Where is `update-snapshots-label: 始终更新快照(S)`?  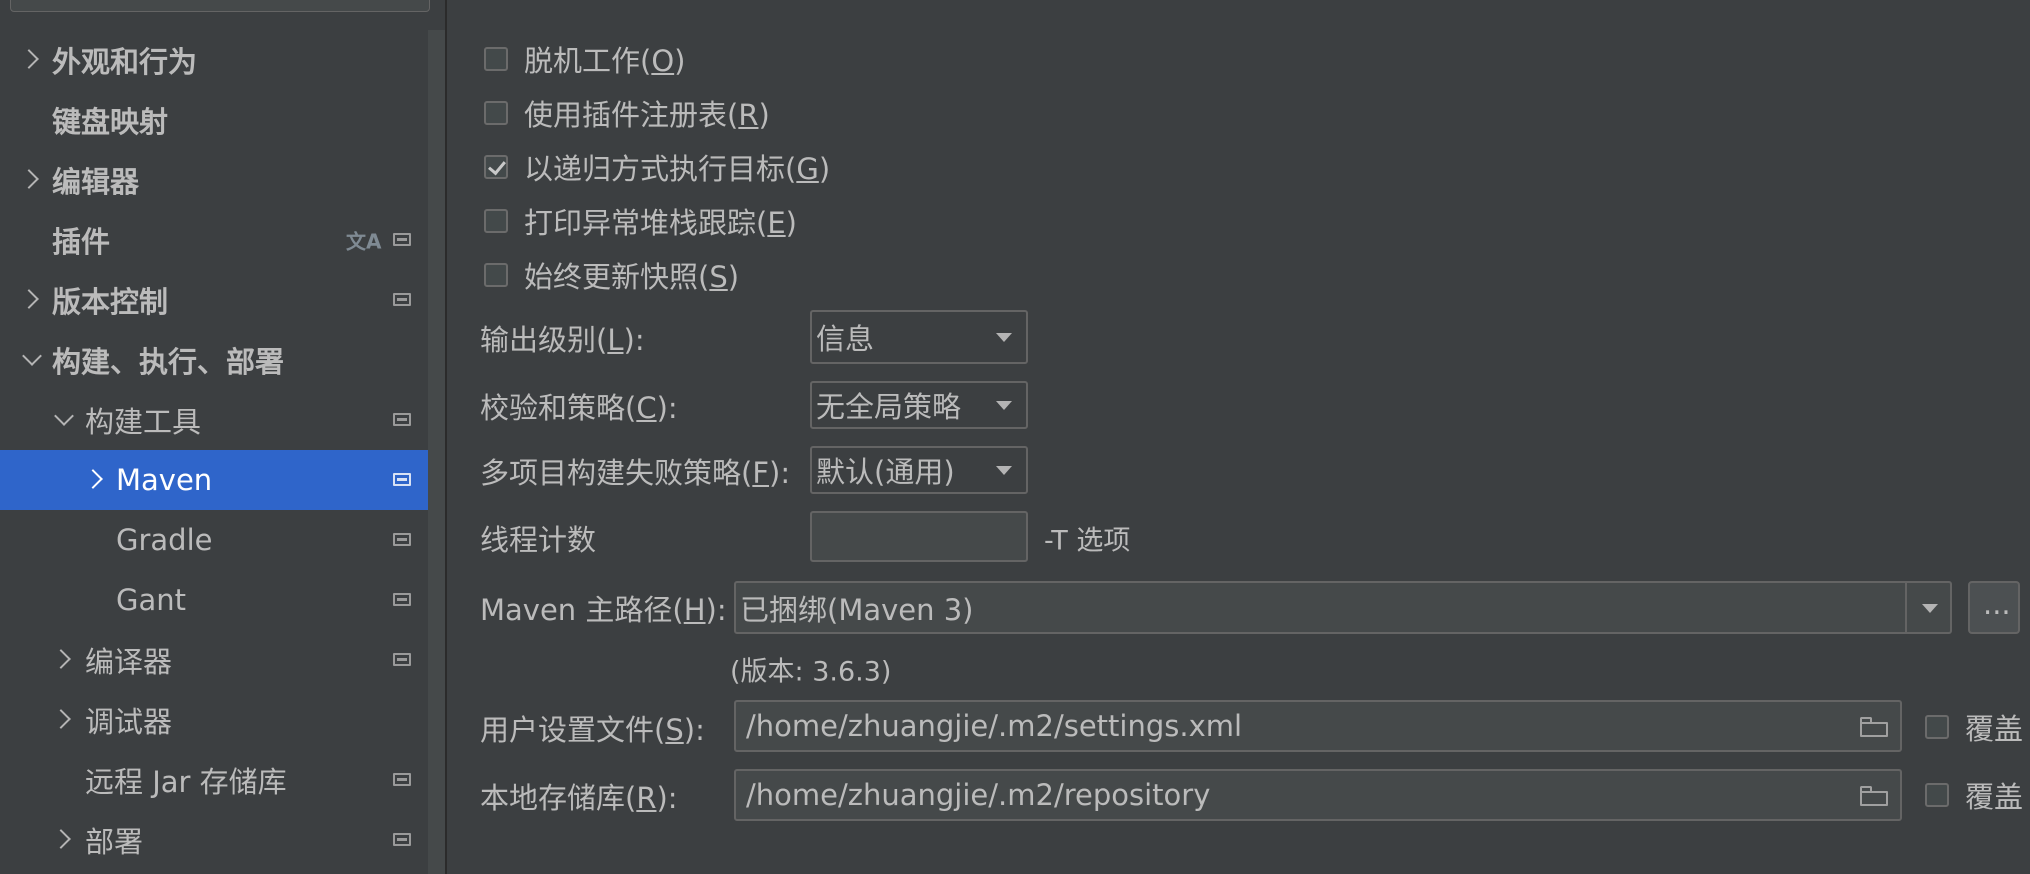 update-snapshots-label: 始终更新快照(S) is located at coordinates (632, 277).